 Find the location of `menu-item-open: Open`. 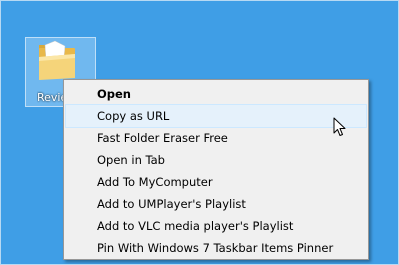

menu-item-open: Open is located at coordinates (216, 94).